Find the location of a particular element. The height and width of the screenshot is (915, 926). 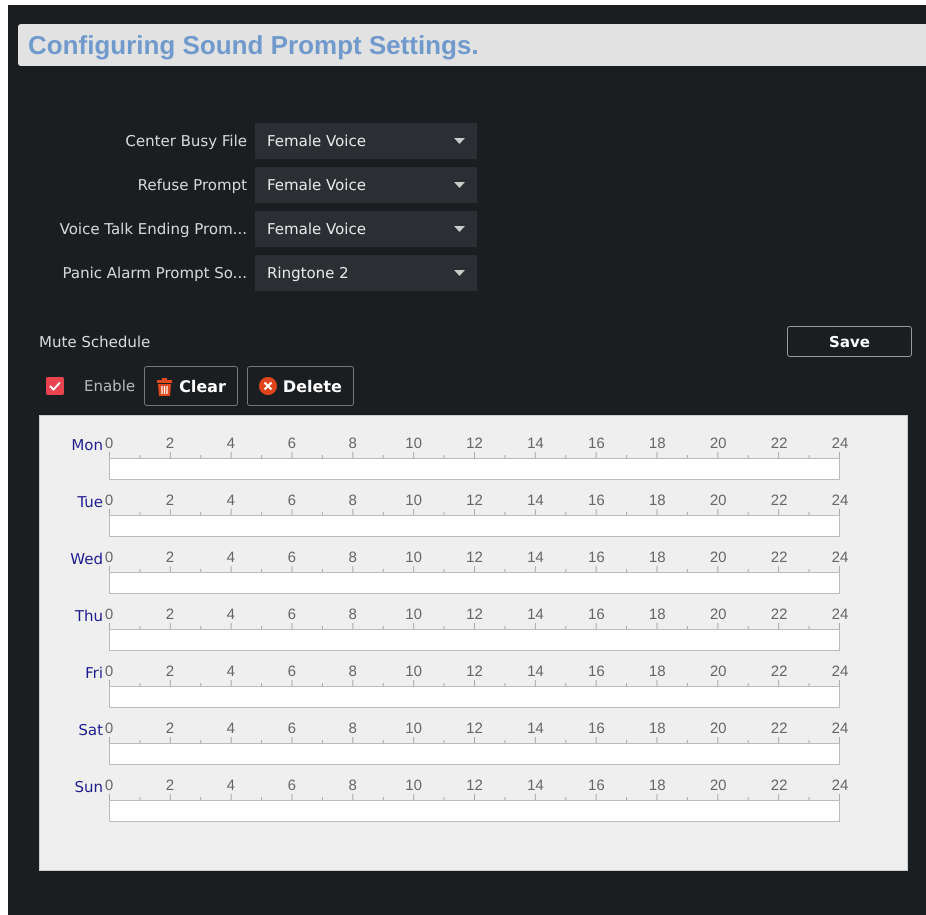

day-label: Mon is located at coordinates (86, 446).